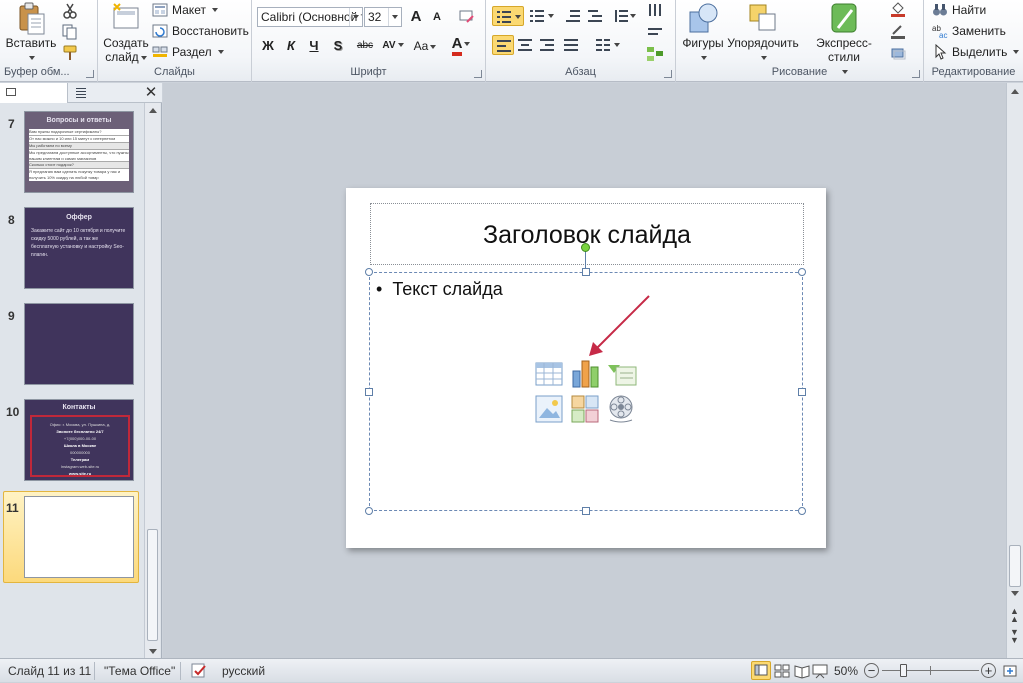 The height and width of the screenshot is (683, 1023). What do you see at coordinates (655, 10) in the screenshot?
I see `text-direction-button` at bounding box center [655, 10].